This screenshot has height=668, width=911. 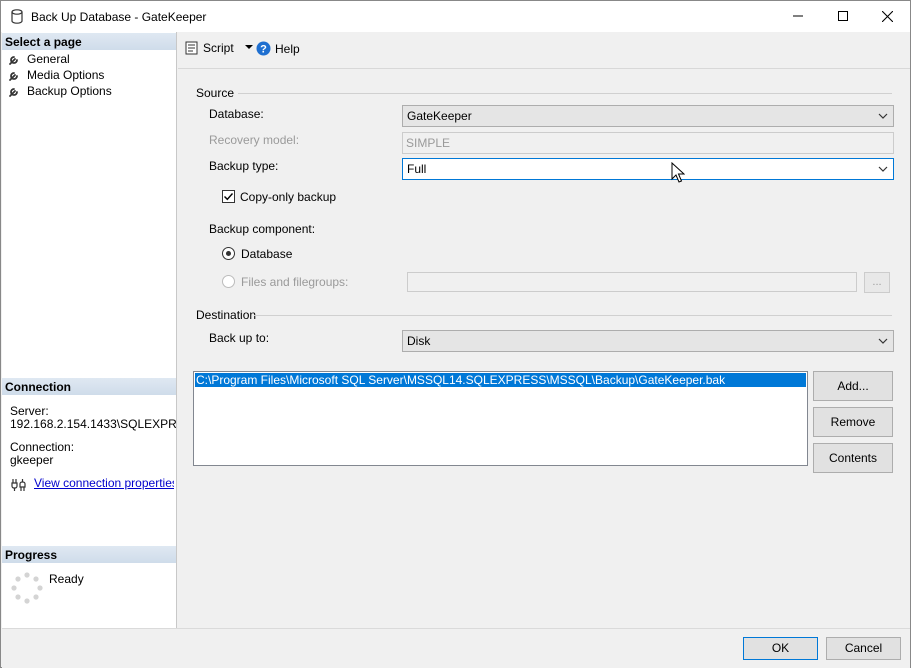 What do you see at coordinates (66, 75) in the screenshot?
I see `page-item-label: Media Options` at bounding box center [66, 75].